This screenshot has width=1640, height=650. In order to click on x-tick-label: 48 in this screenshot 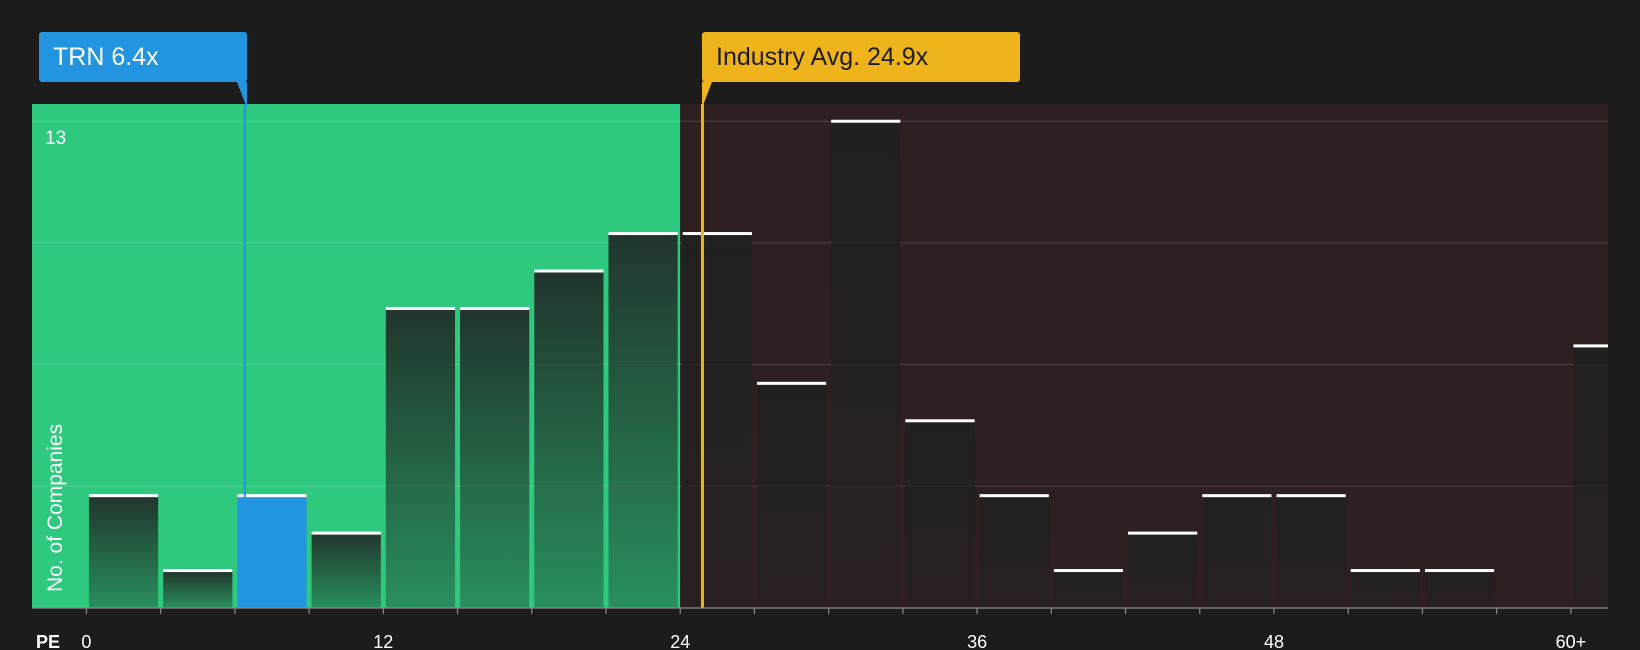, I will do `click(1274, 641)`.